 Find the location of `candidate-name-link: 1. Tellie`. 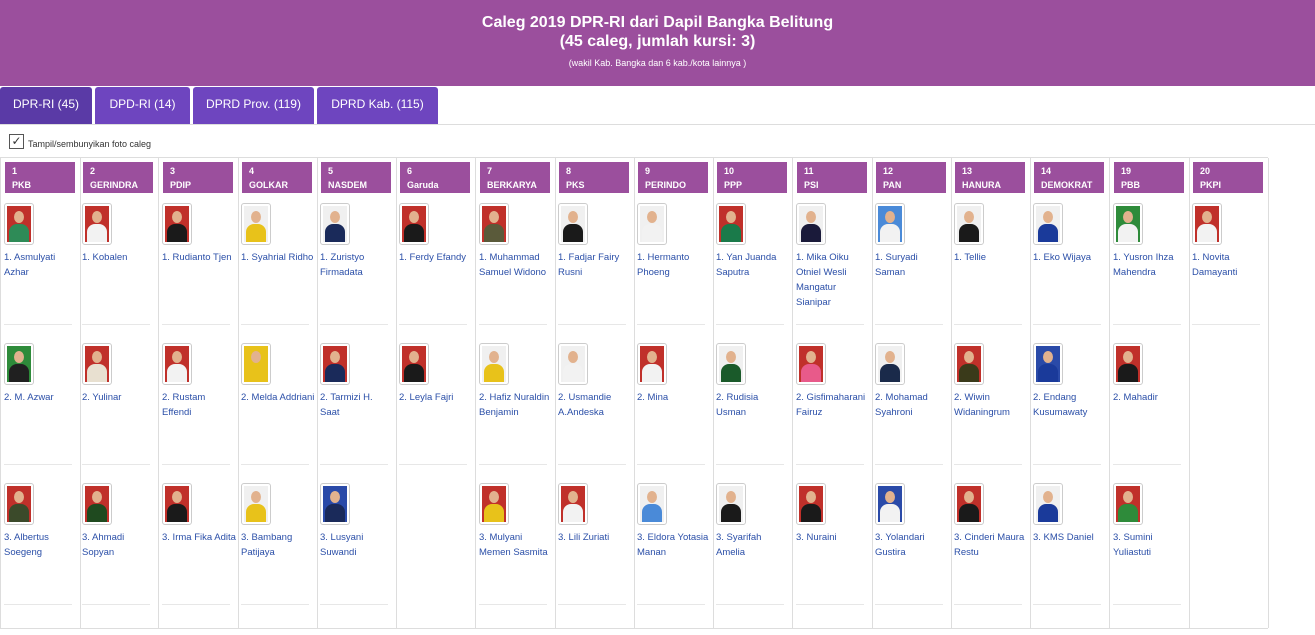

candidate-name-link: 1. Tellie is located at coordinates (991, 257).